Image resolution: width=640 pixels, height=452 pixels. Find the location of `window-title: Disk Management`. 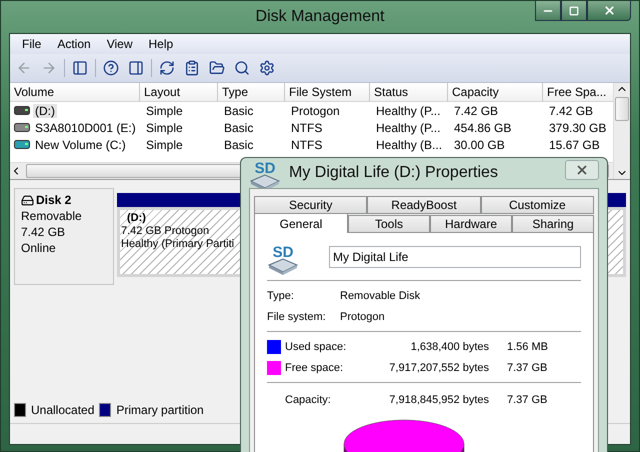

window-title: Disk Management is located at coordinates (320, 17).